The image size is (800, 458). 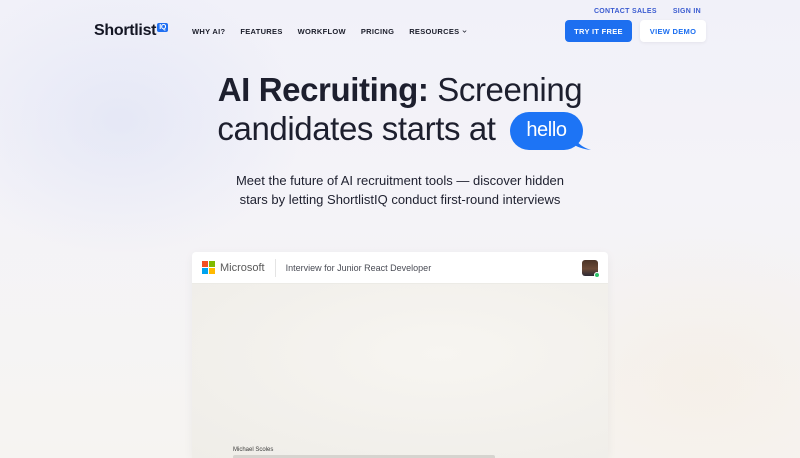 I want to click on nav-item-label: FEATURES, so click(x=261, y=31).